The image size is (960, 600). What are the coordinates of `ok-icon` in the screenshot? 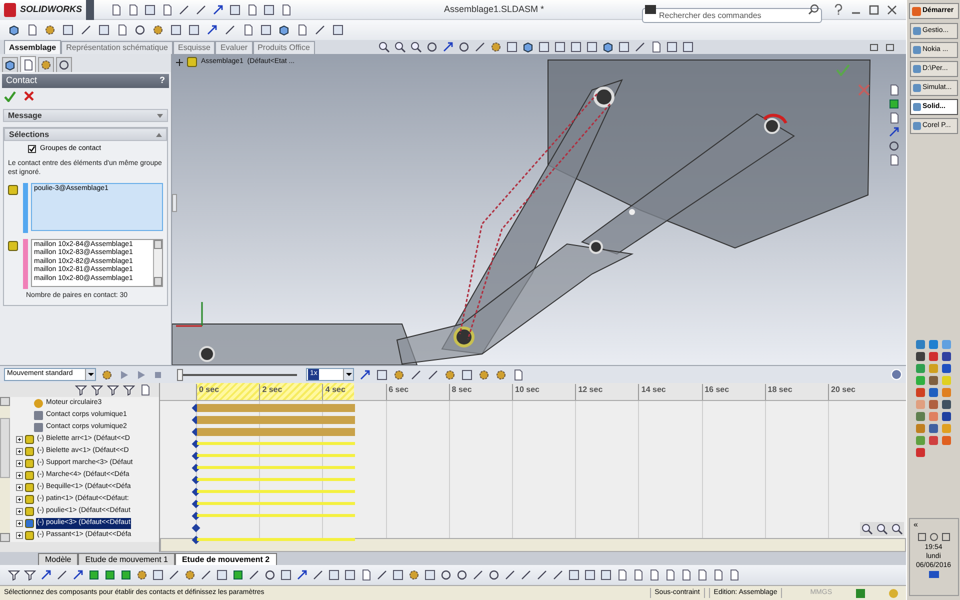 It's located at (10, 96).